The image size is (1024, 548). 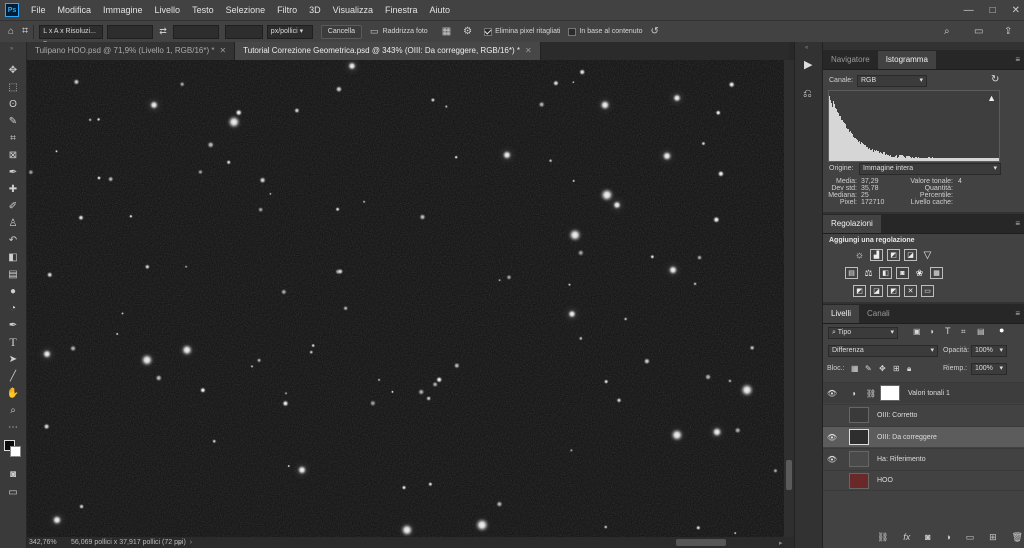 I want to click on content-aware-checkbox, so click(x=572, y=32).